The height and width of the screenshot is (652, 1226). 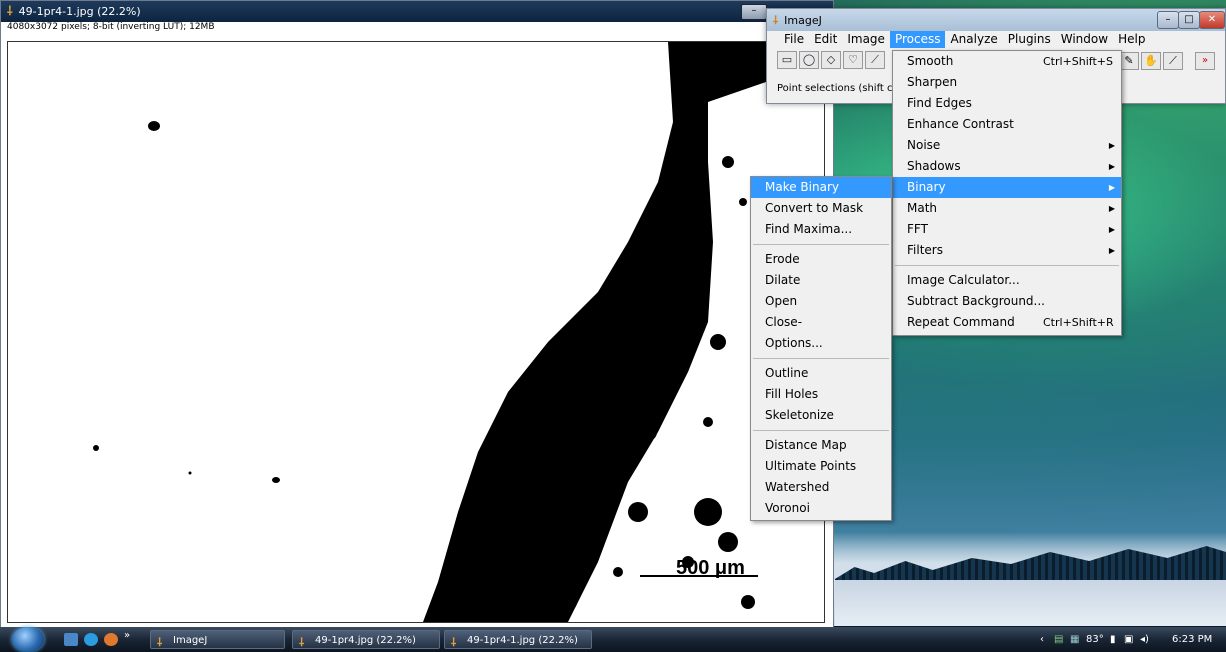 What do you see at coordinates (821, 415) in the screenshot?
I see `menu-item-skeletonize: Skeletonize` at bounding box center [821, 415].